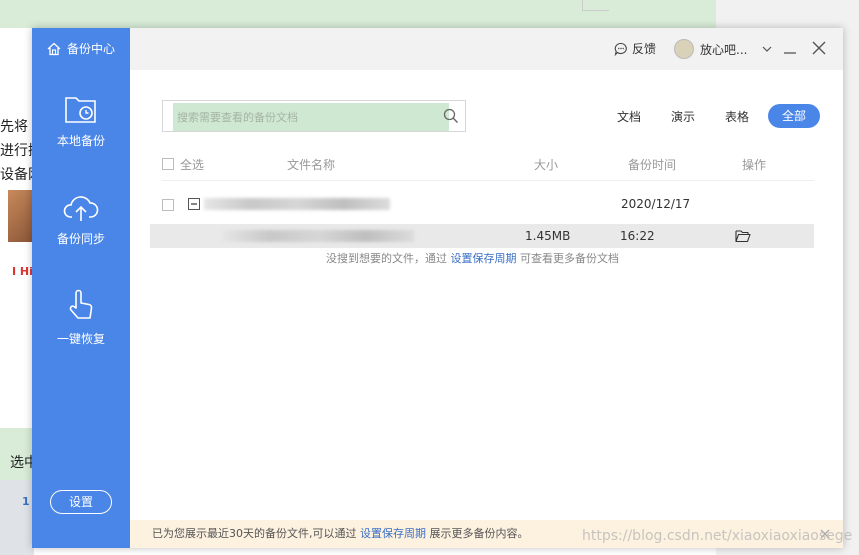 The height and width of the screenshot is (555, 859). I want to click on sidebar-item-local-backup: 本地备份, so click(81, 121).